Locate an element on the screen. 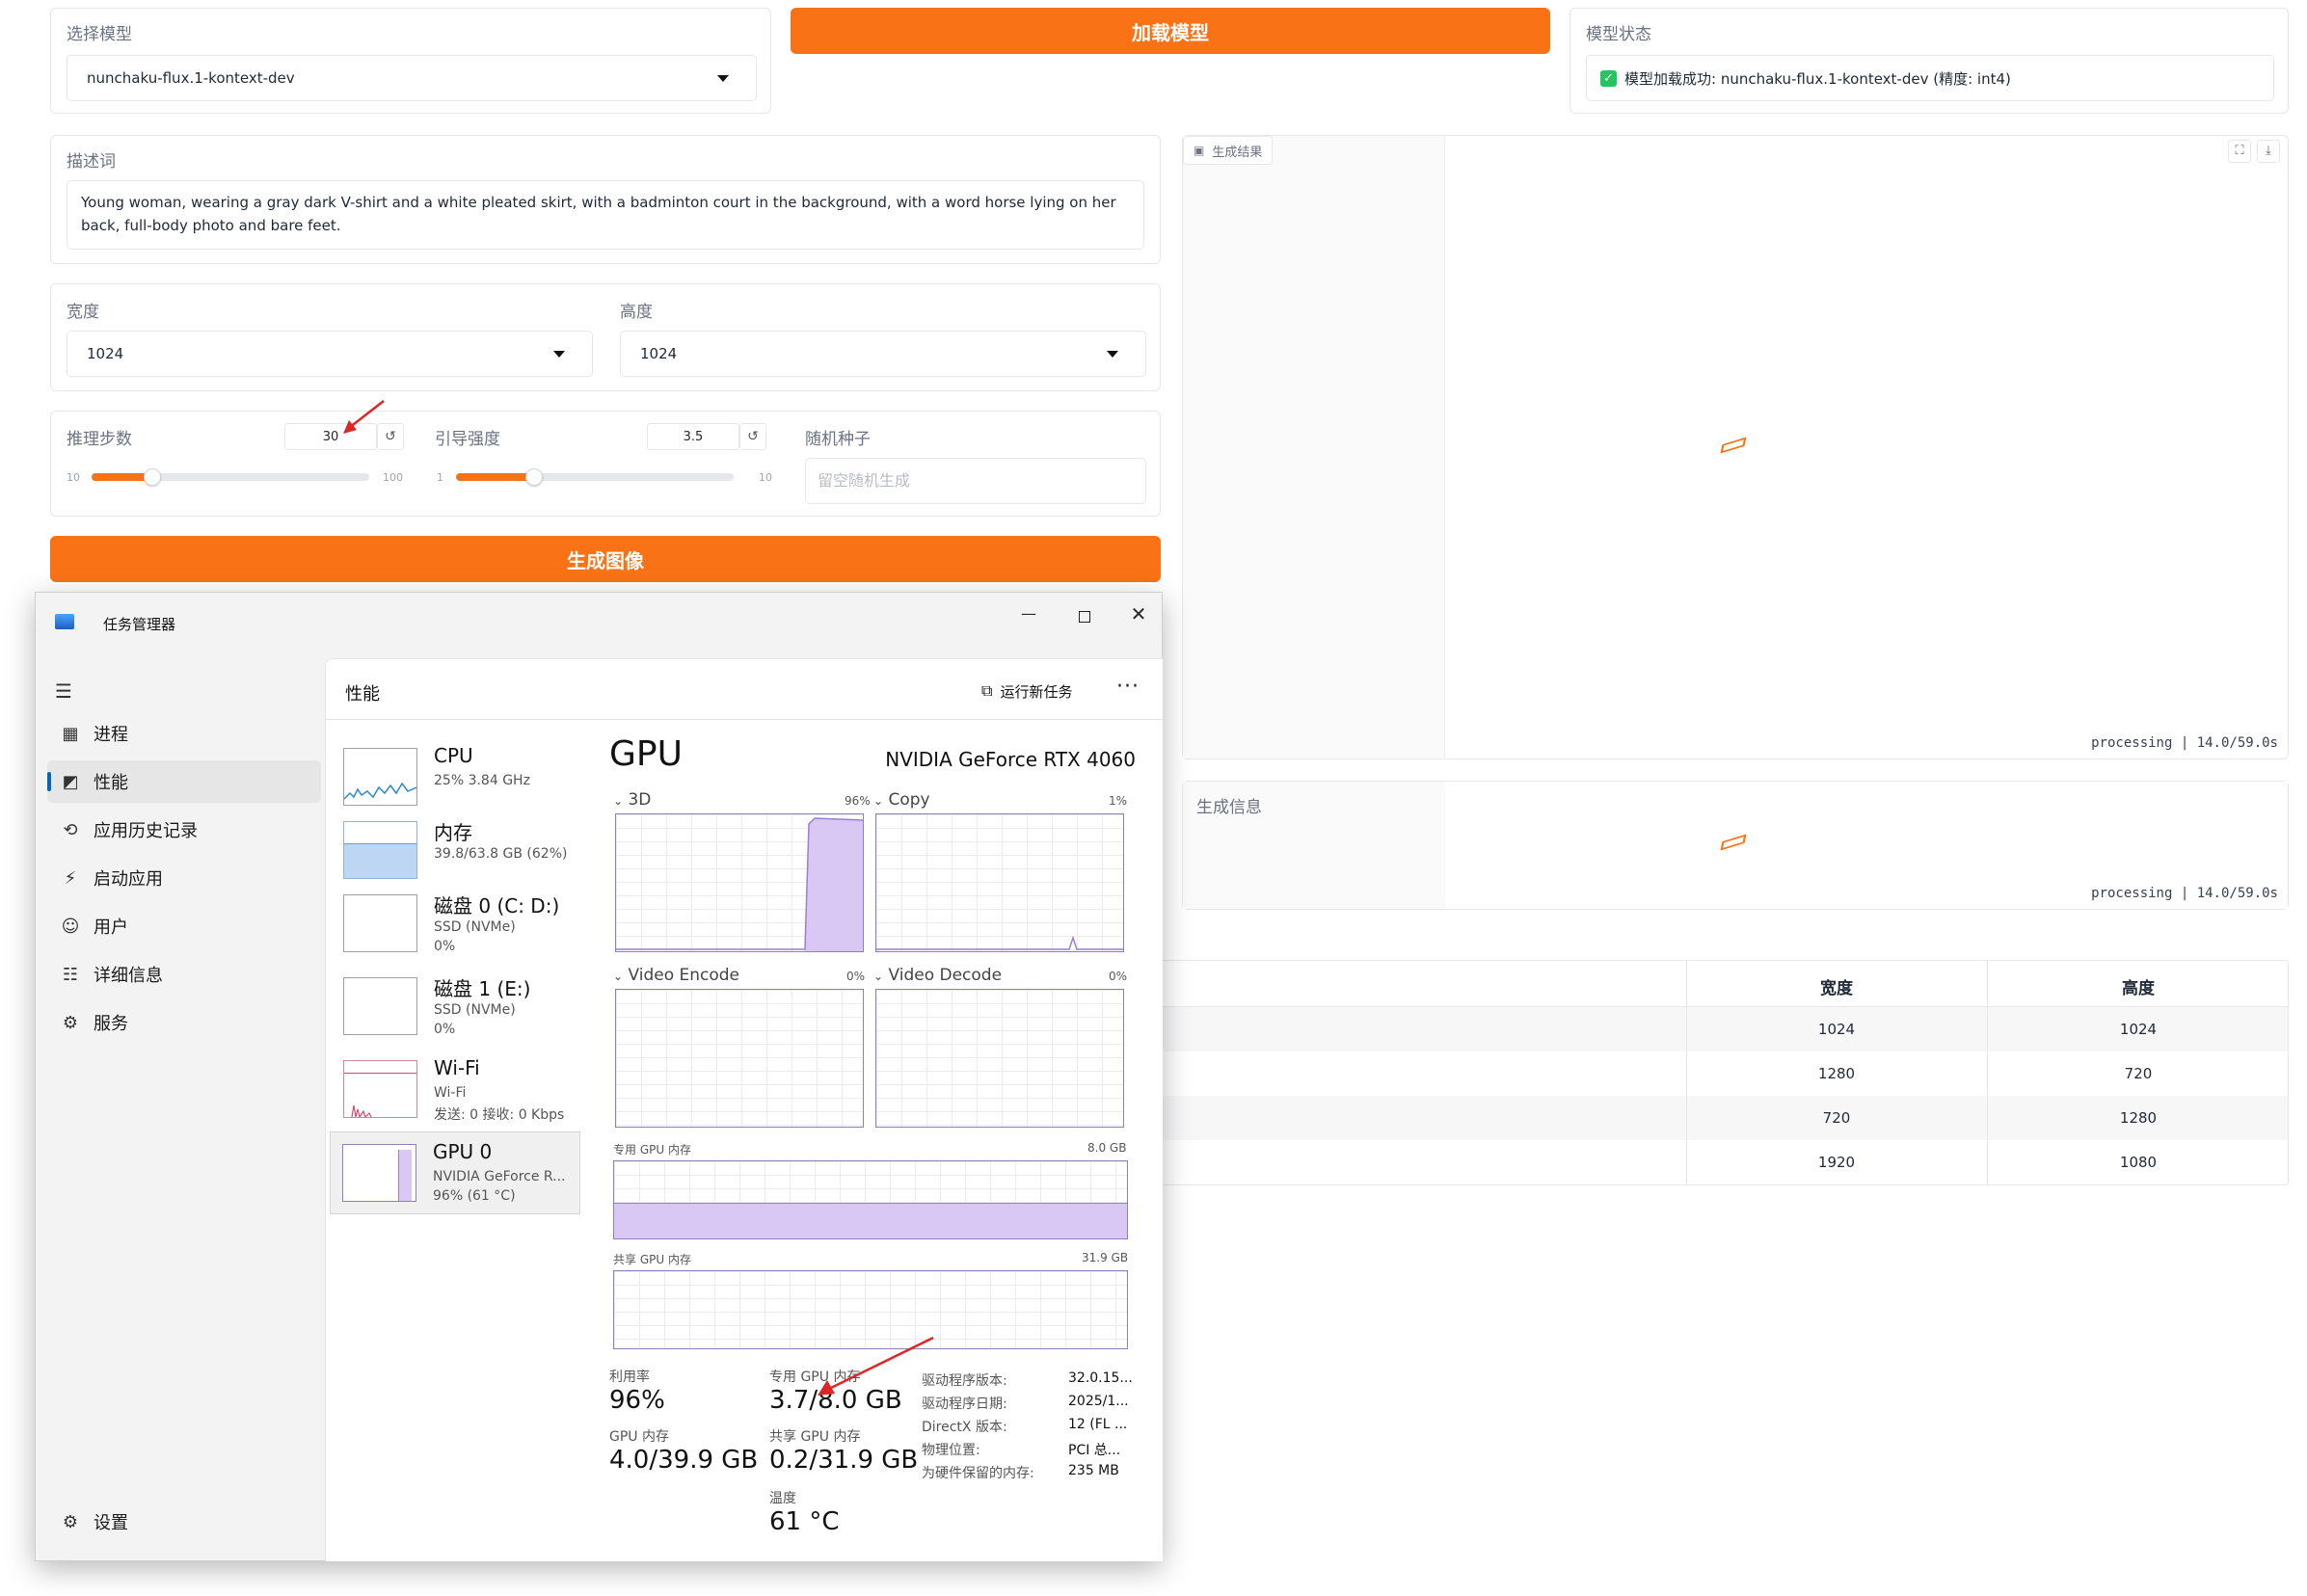 This screenshot has width=2307, height=1596. steps-min: 10 is located at coordinates (73, 477).